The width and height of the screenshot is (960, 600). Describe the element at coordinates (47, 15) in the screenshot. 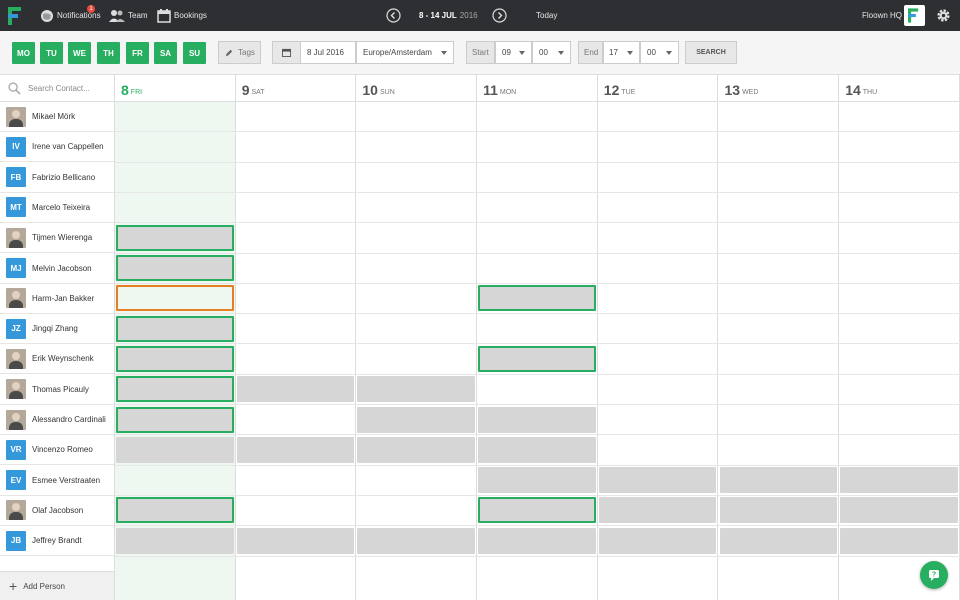

I see `globe-icon` at that location.